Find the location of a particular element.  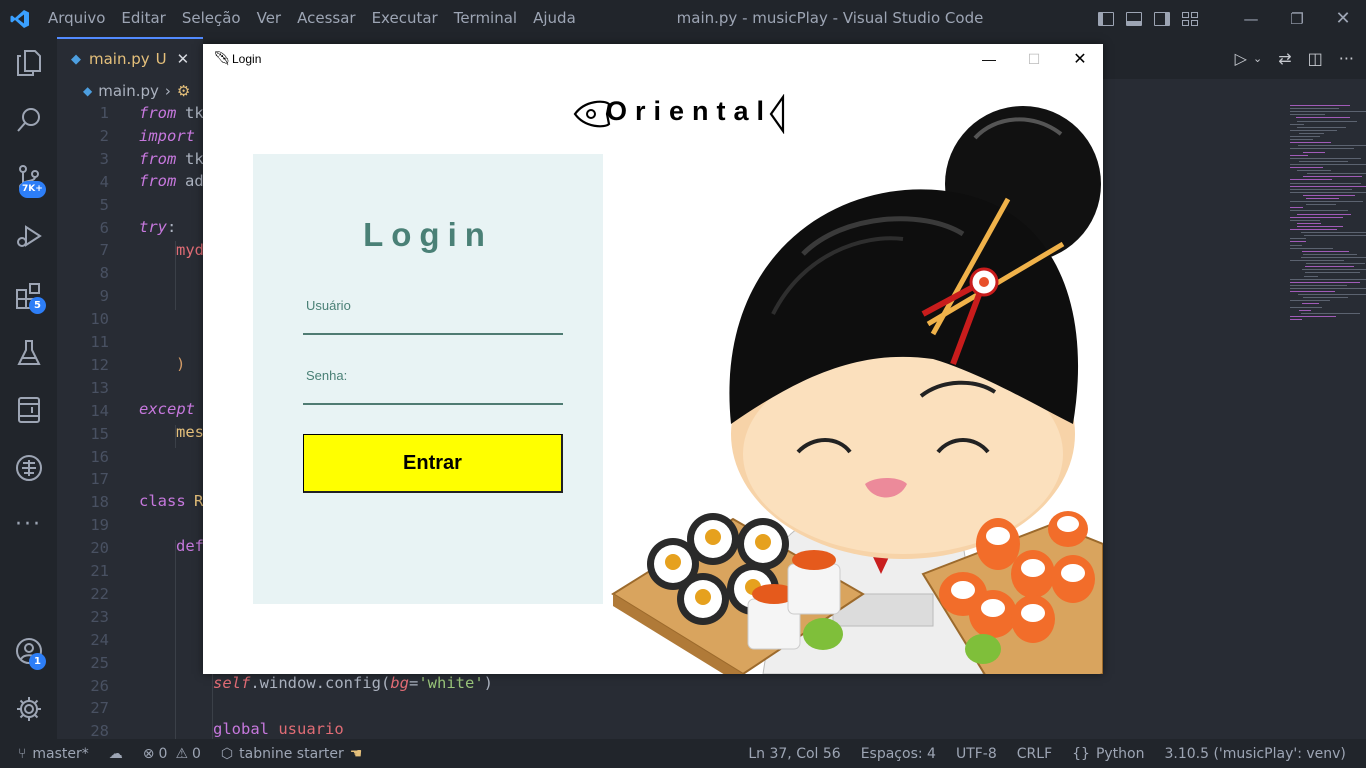

python-interpreter: 3.10.5 ('musicPlay': venv) is located at coordinates (1254, 754).